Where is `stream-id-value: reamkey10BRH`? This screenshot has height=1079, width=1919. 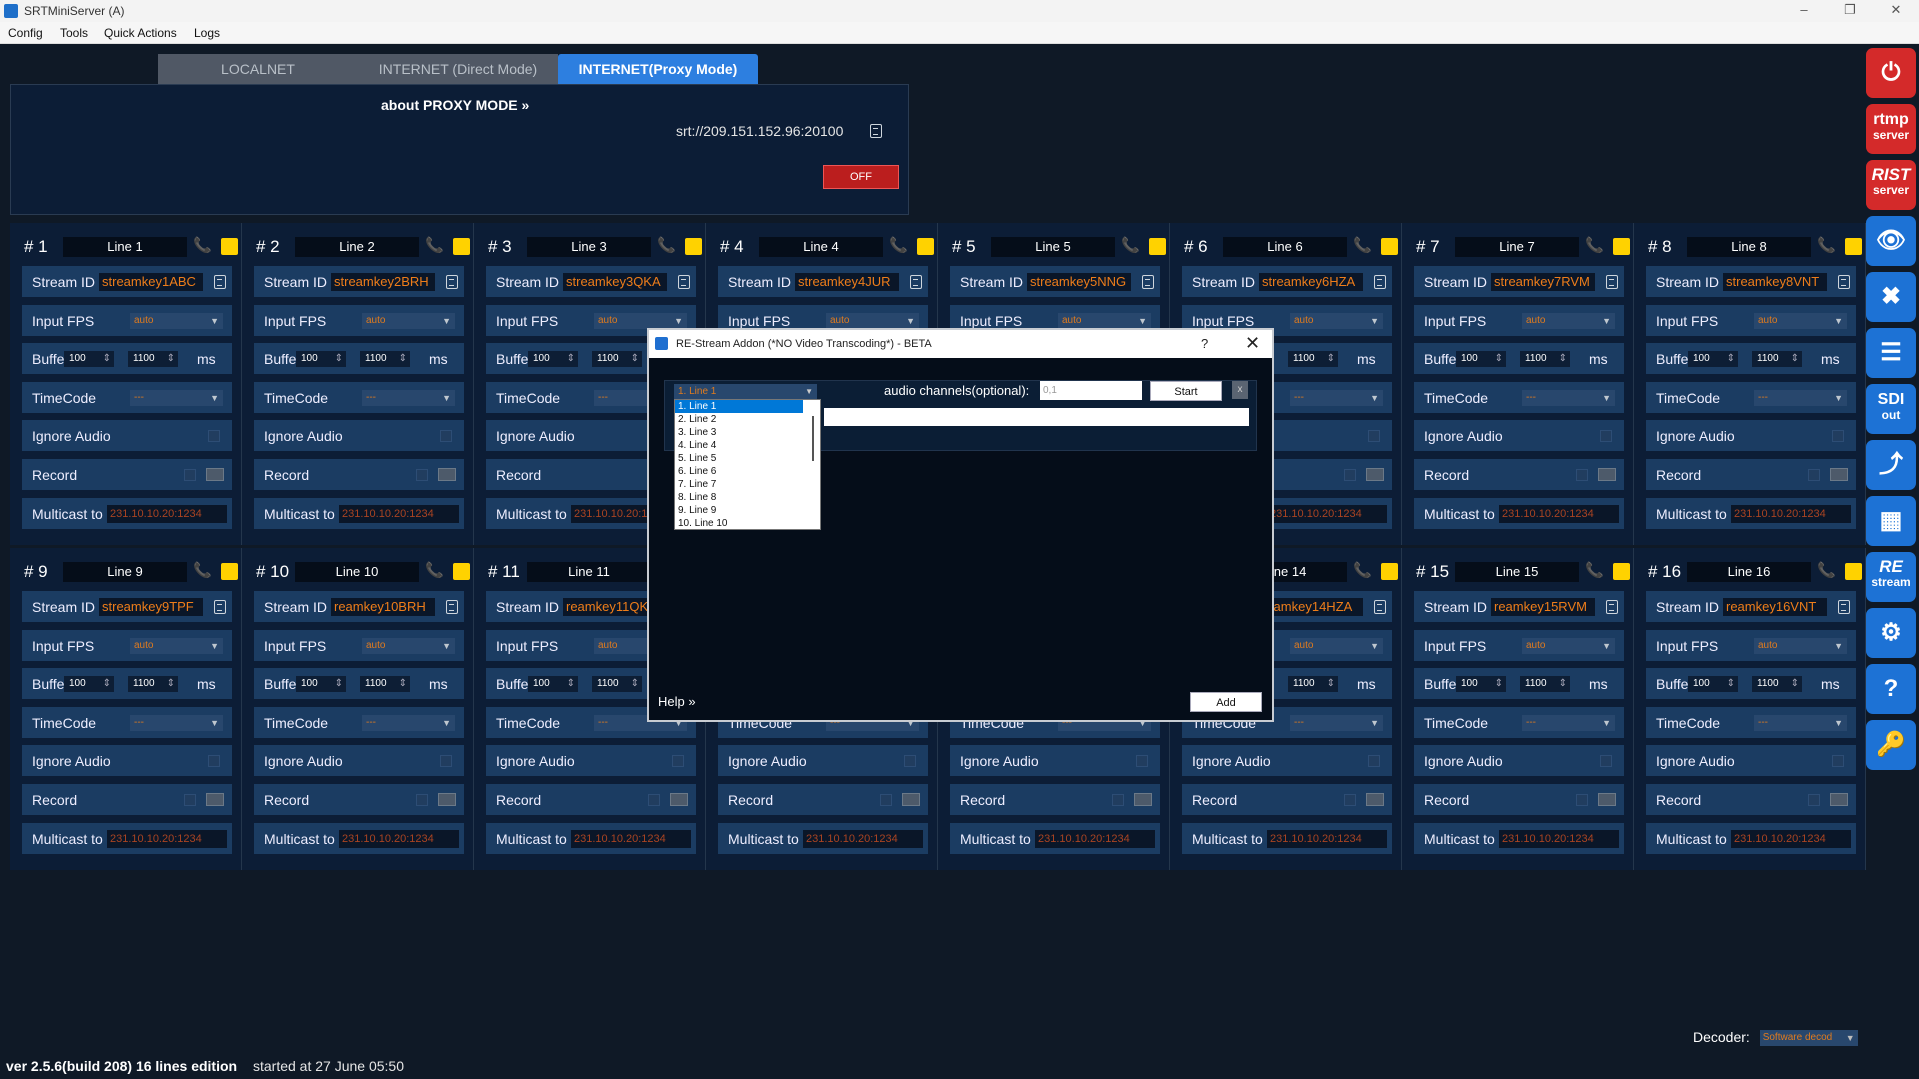 stream-id-value: reamkey10BRH is located at coordinates (383, 607).